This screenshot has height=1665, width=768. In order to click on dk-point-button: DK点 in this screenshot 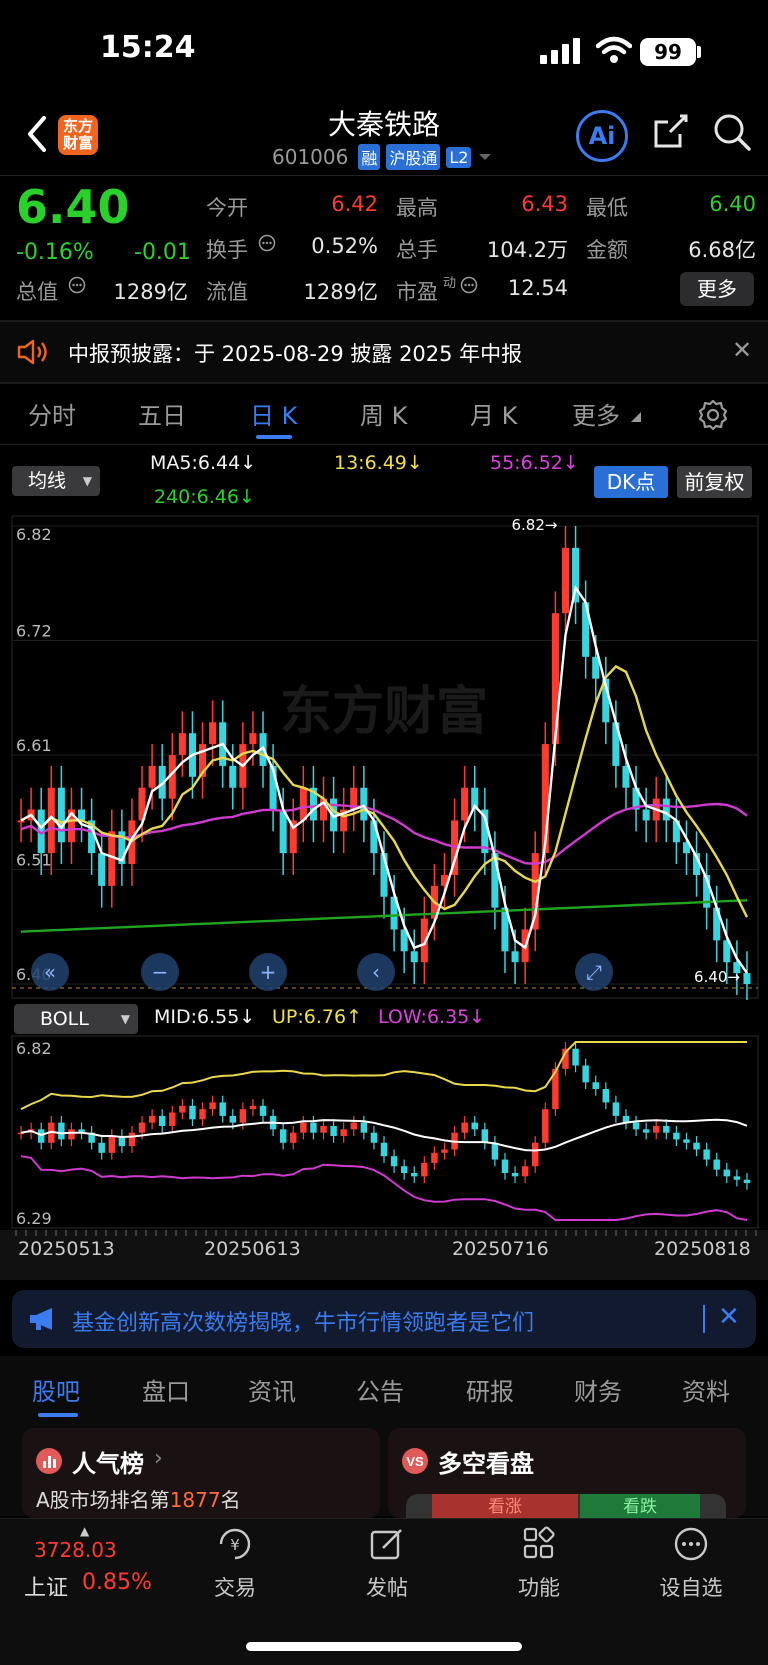, I will do `click(631, 482)`.